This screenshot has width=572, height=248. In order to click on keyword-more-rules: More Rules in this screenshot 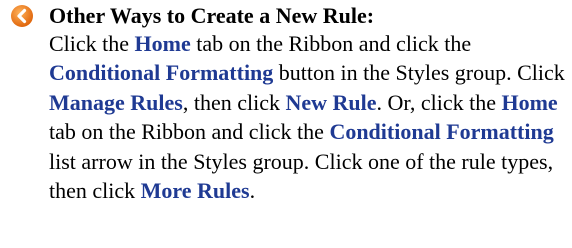, I will do `click(195, 191)`.